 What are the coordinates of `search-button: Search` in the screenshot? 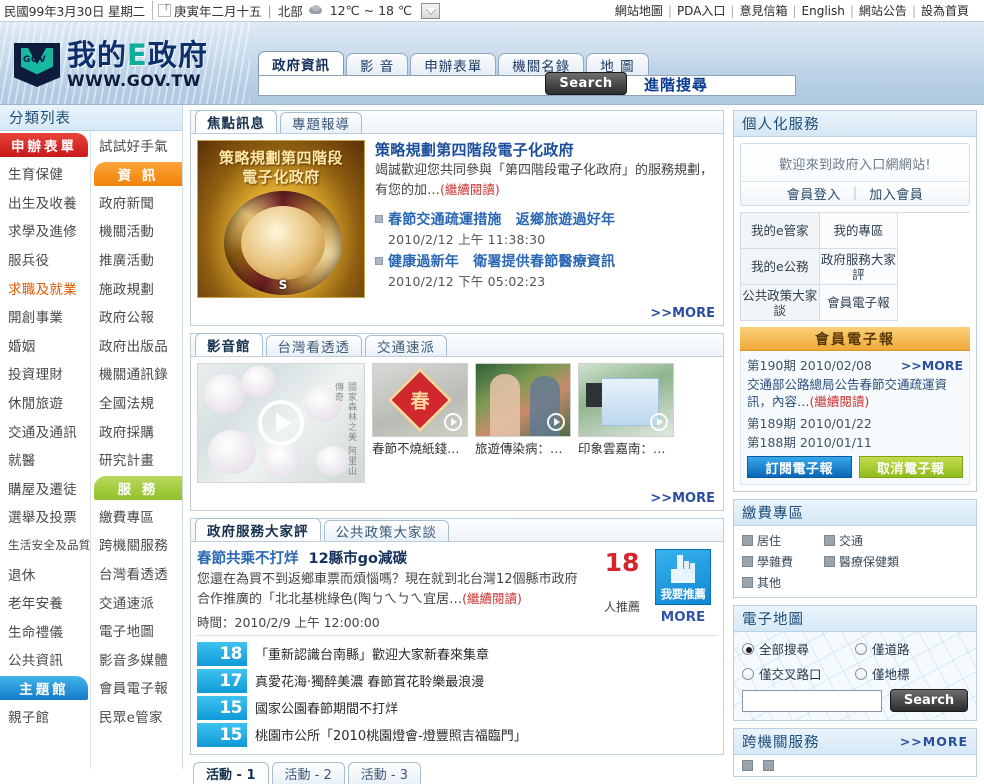 It's located at (586, 83).